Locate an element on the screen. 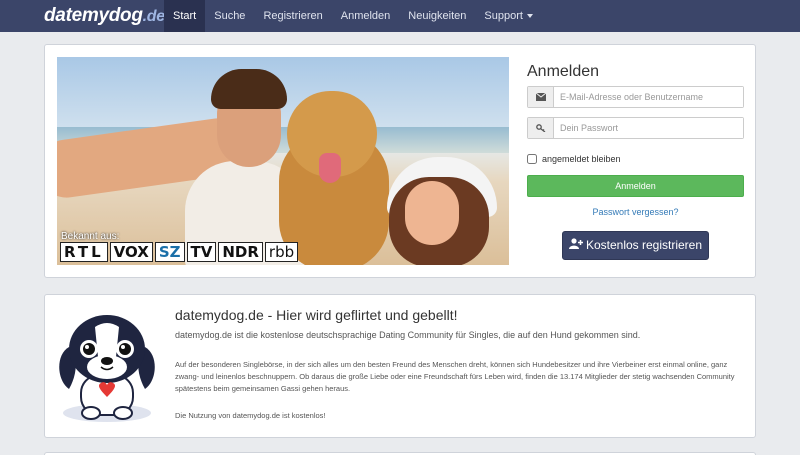 The width and height of the screenshot is (800, 455). remember-me-label: angemeldet bleiben is located at coordinates (581, 159).